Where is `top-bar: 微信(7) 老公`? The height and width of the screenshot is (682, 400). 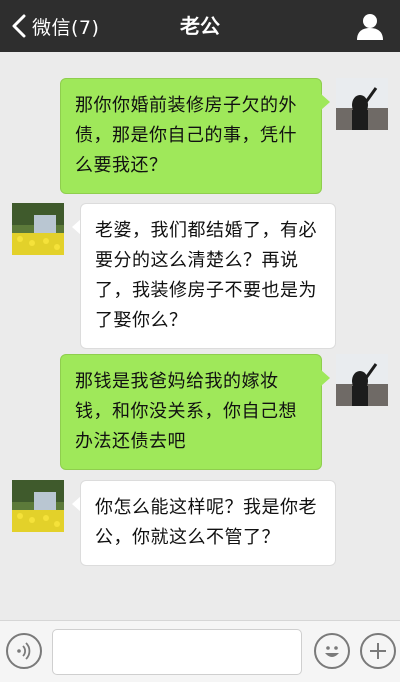 top-bar: 微信(7) 老公 is located at coordinates (200, 26).